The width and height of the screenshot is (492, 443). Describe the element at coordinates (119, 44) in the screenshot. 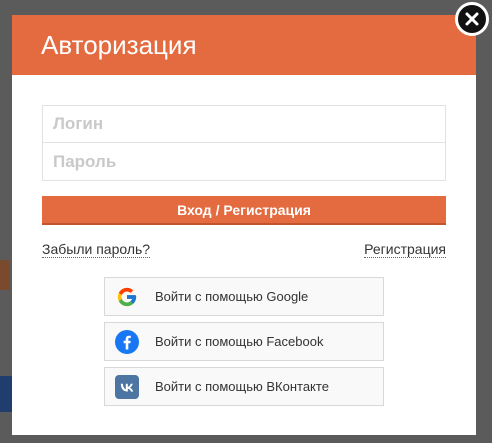

I see `modal-title: Авторизация` at that location.